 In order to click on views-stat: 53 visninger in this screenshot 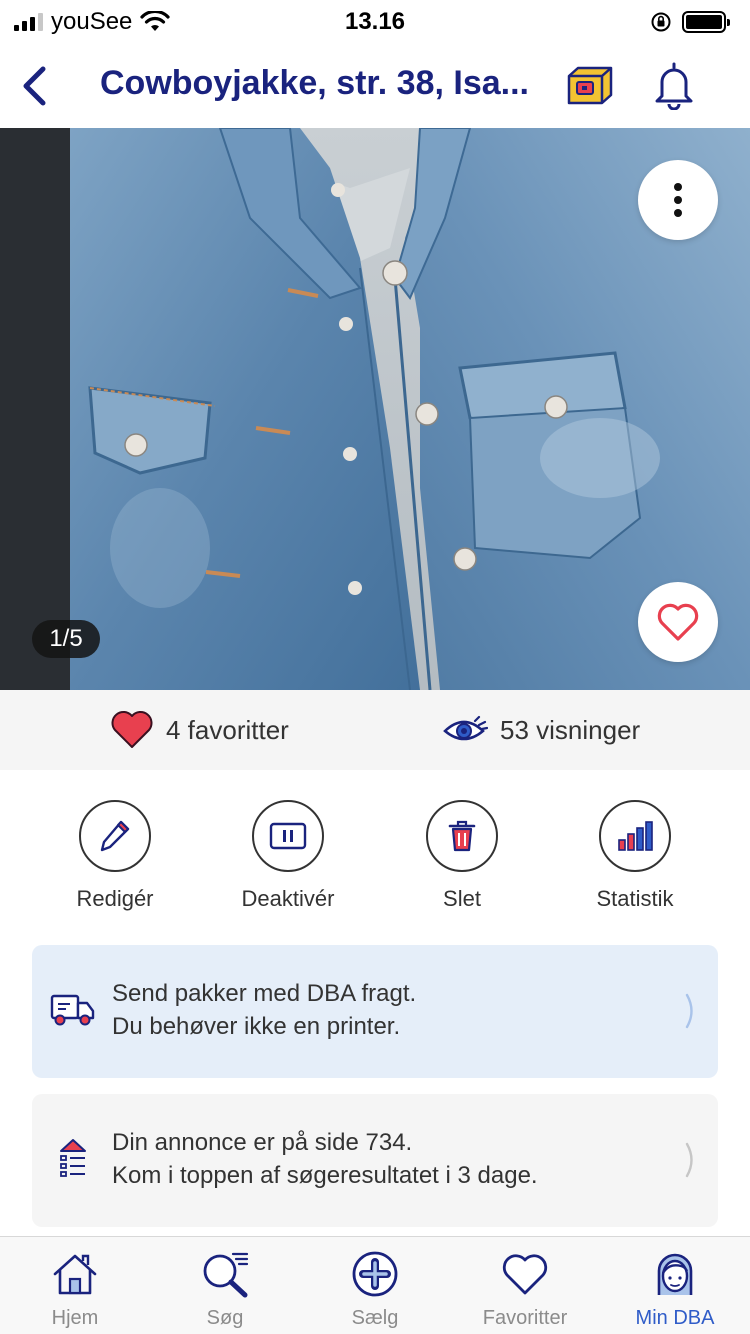, I will do `click(541, 730)`.